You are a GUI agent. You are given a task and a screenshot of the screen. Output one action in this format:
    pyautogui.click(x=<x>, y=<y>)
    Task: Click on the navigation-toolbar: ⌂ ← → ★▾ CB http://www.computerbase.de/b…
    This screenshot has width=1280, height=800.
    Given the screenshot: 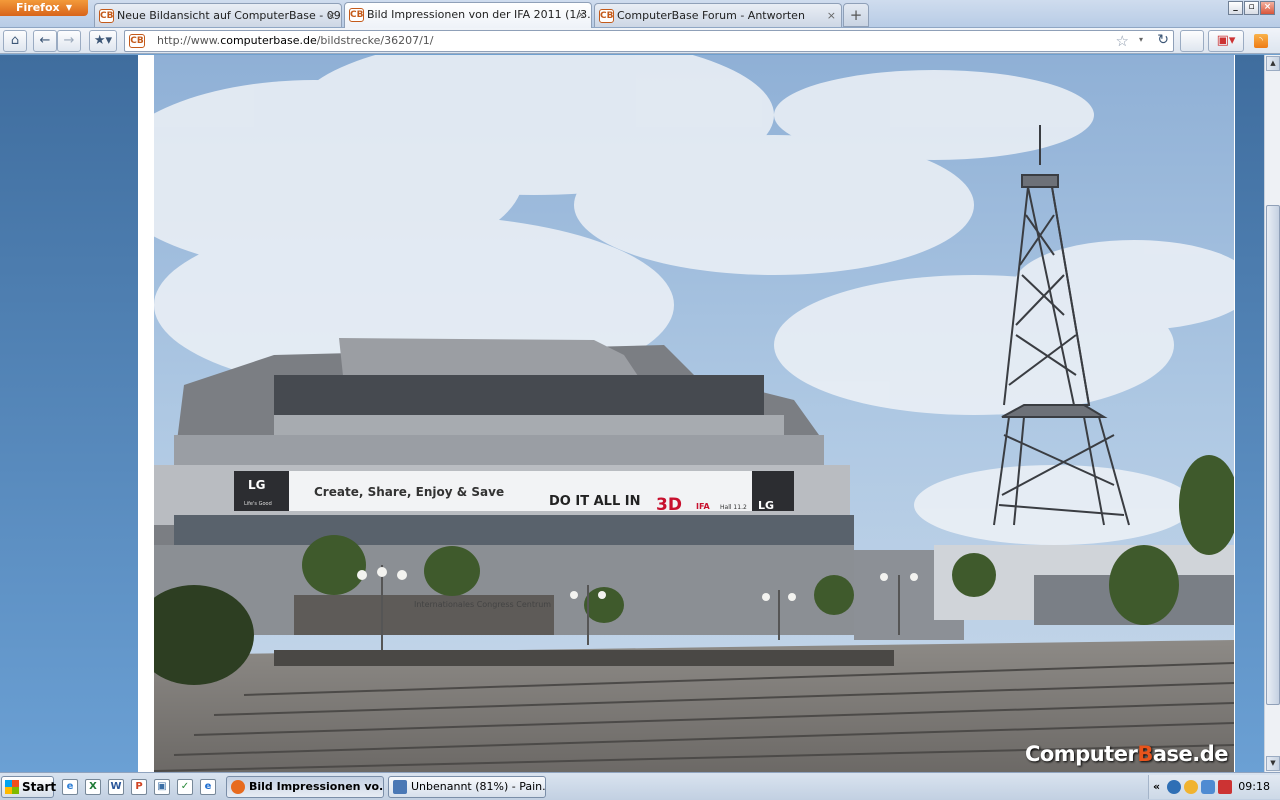 What is the action you would take?
    pyautogui.click(x=640, y=41)
    